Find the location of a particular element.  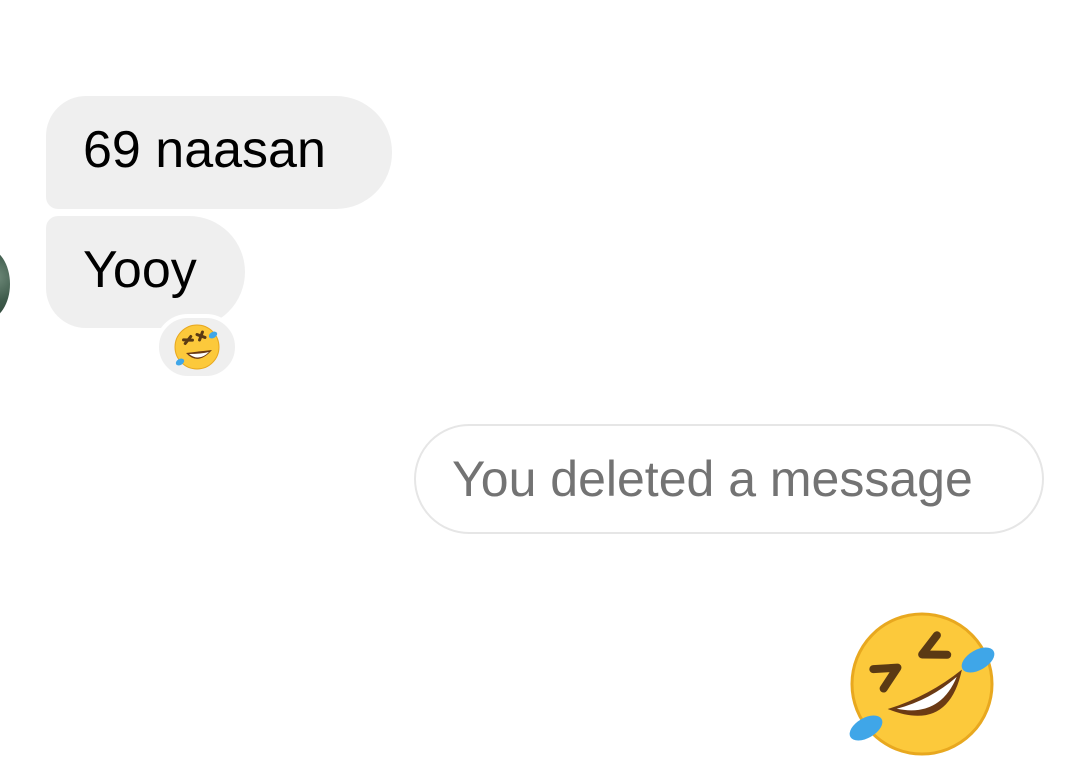

deleted-message-notice: You deleted a message is located at coordinates (729, 479).